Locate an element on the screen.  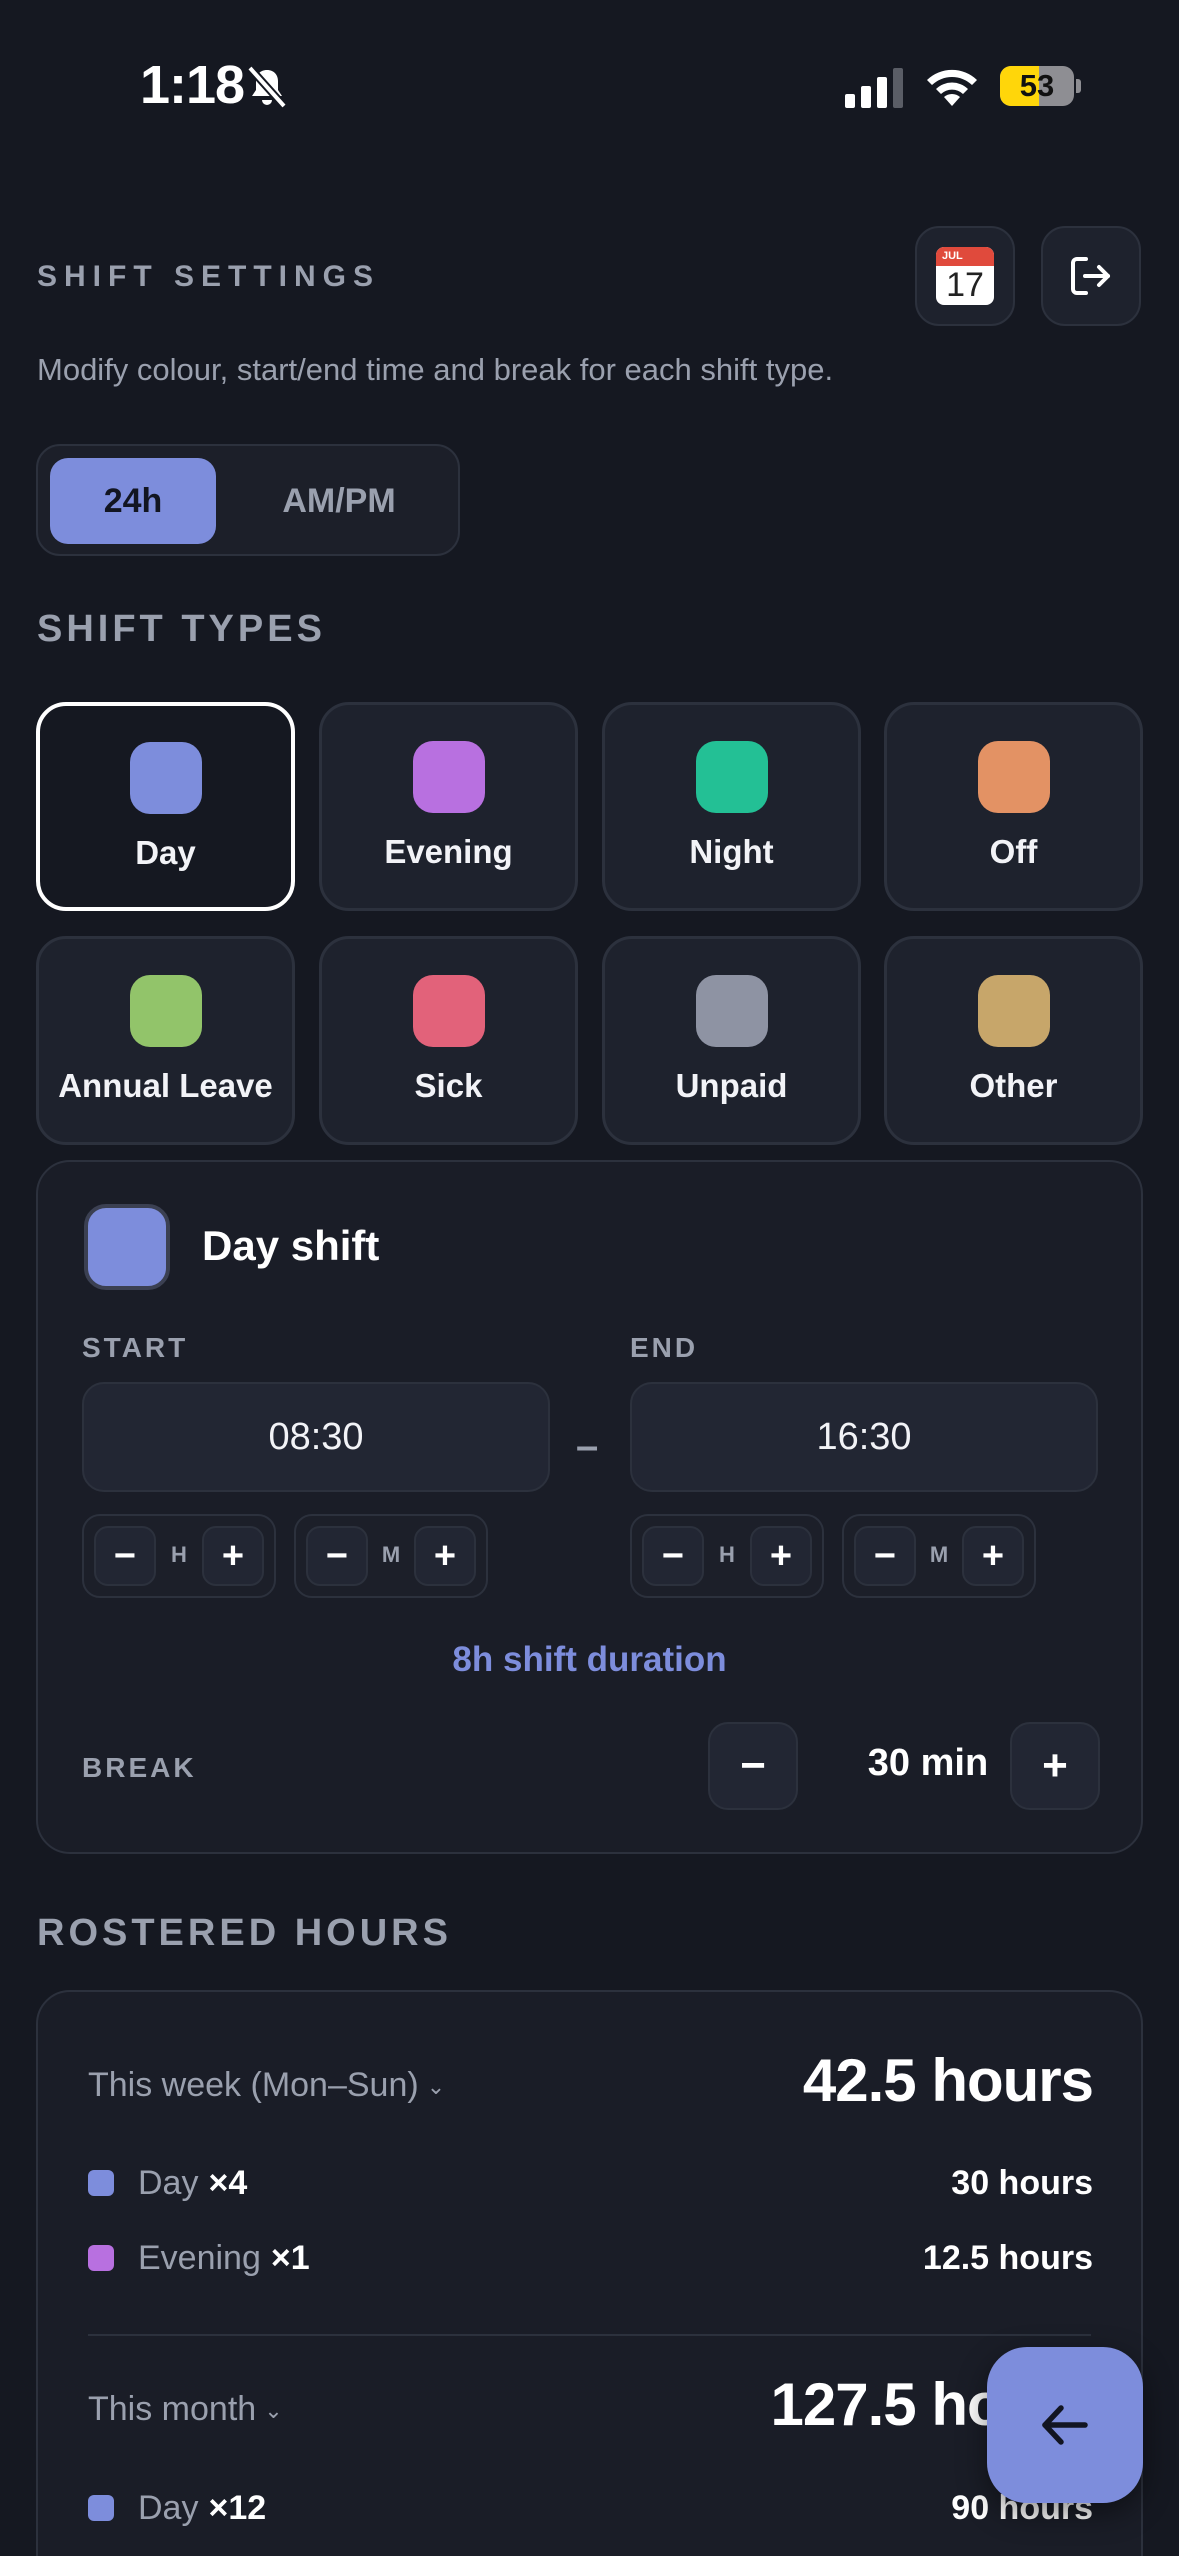
break-decrement-button: − is located at coordinates (753, 1766).